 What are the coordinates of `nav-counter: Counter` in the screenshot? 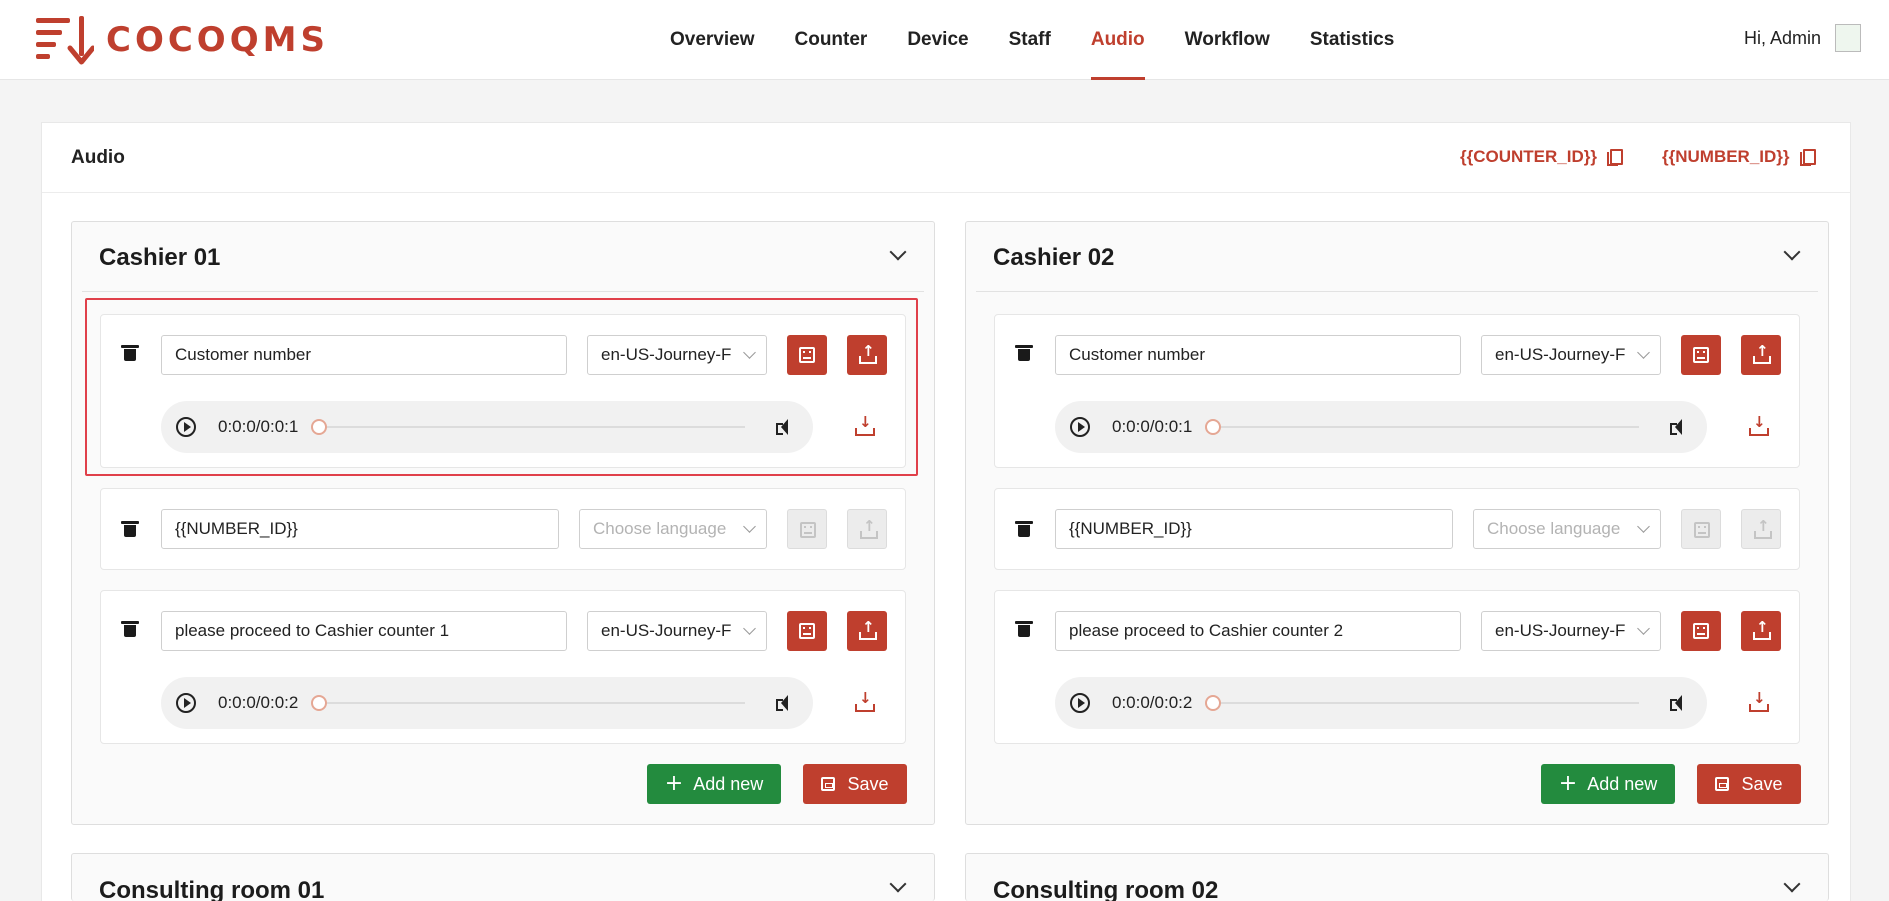 It's located at (831, 40).